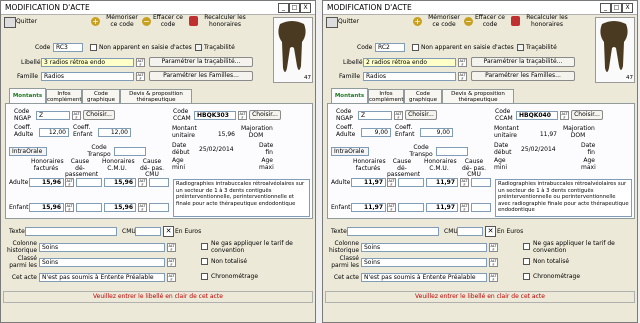  What do you see at coordinates (46, 182) in the screenshot?
I see `adulte-honoraires-input: 15,96` at bounding box center [46, 182].